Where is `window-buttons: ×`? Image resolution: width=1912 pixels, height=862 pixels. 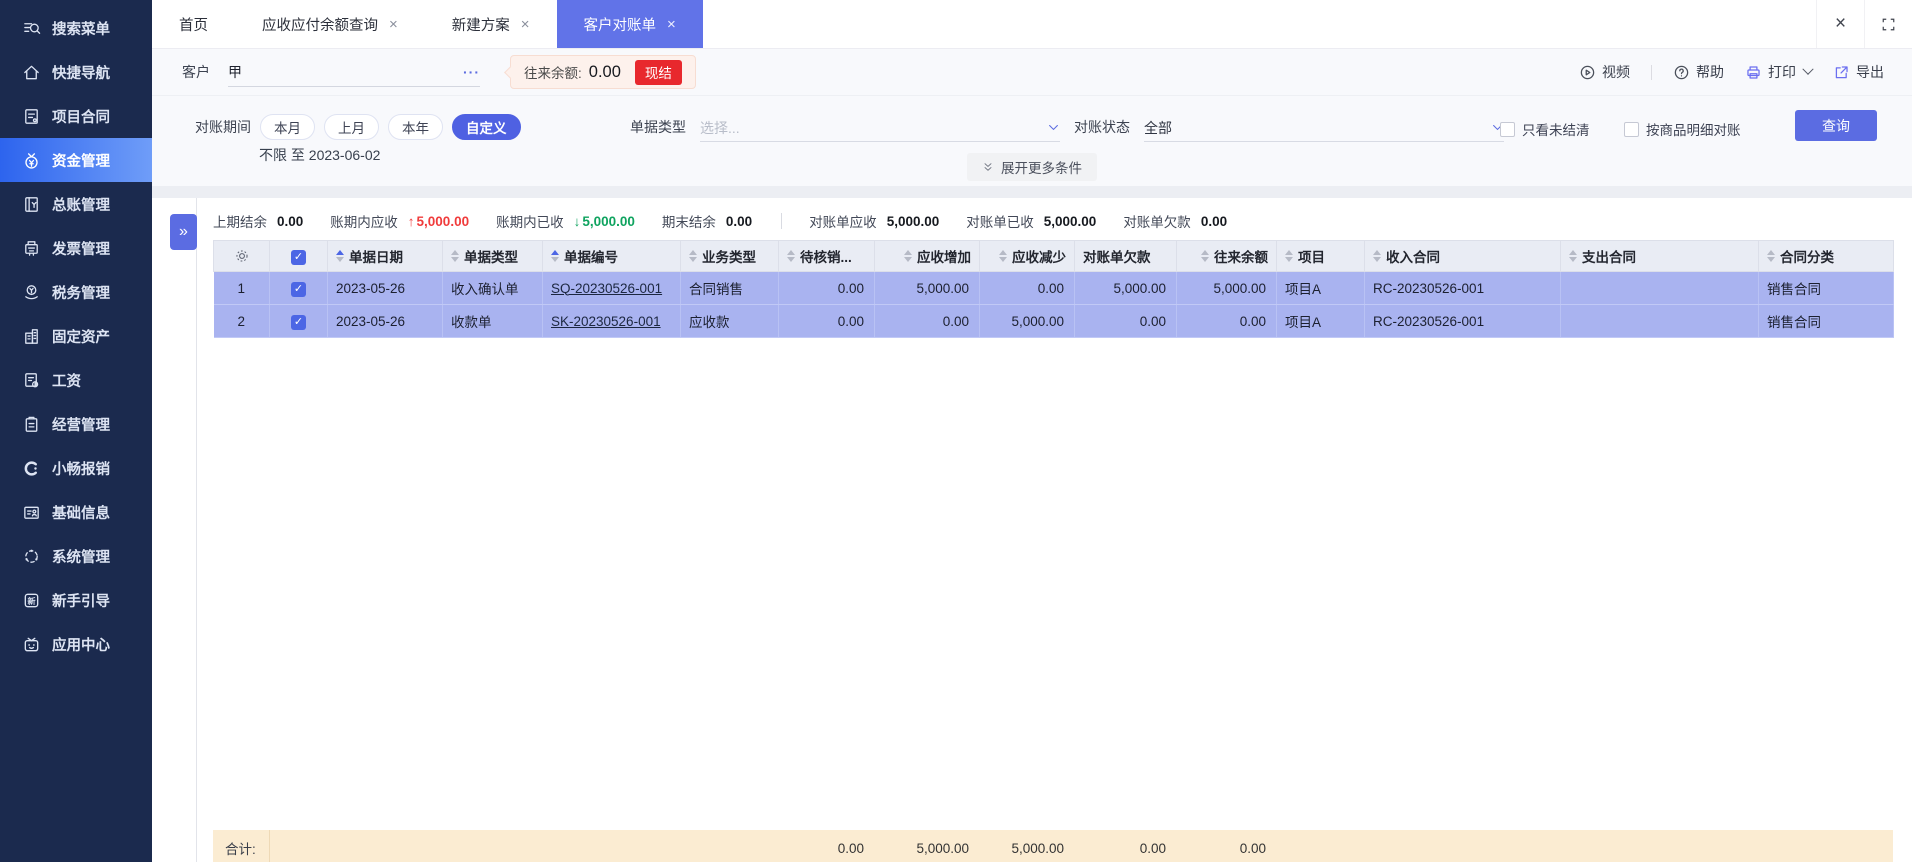
window-buttons: × is located at coordinates (1864, 24).